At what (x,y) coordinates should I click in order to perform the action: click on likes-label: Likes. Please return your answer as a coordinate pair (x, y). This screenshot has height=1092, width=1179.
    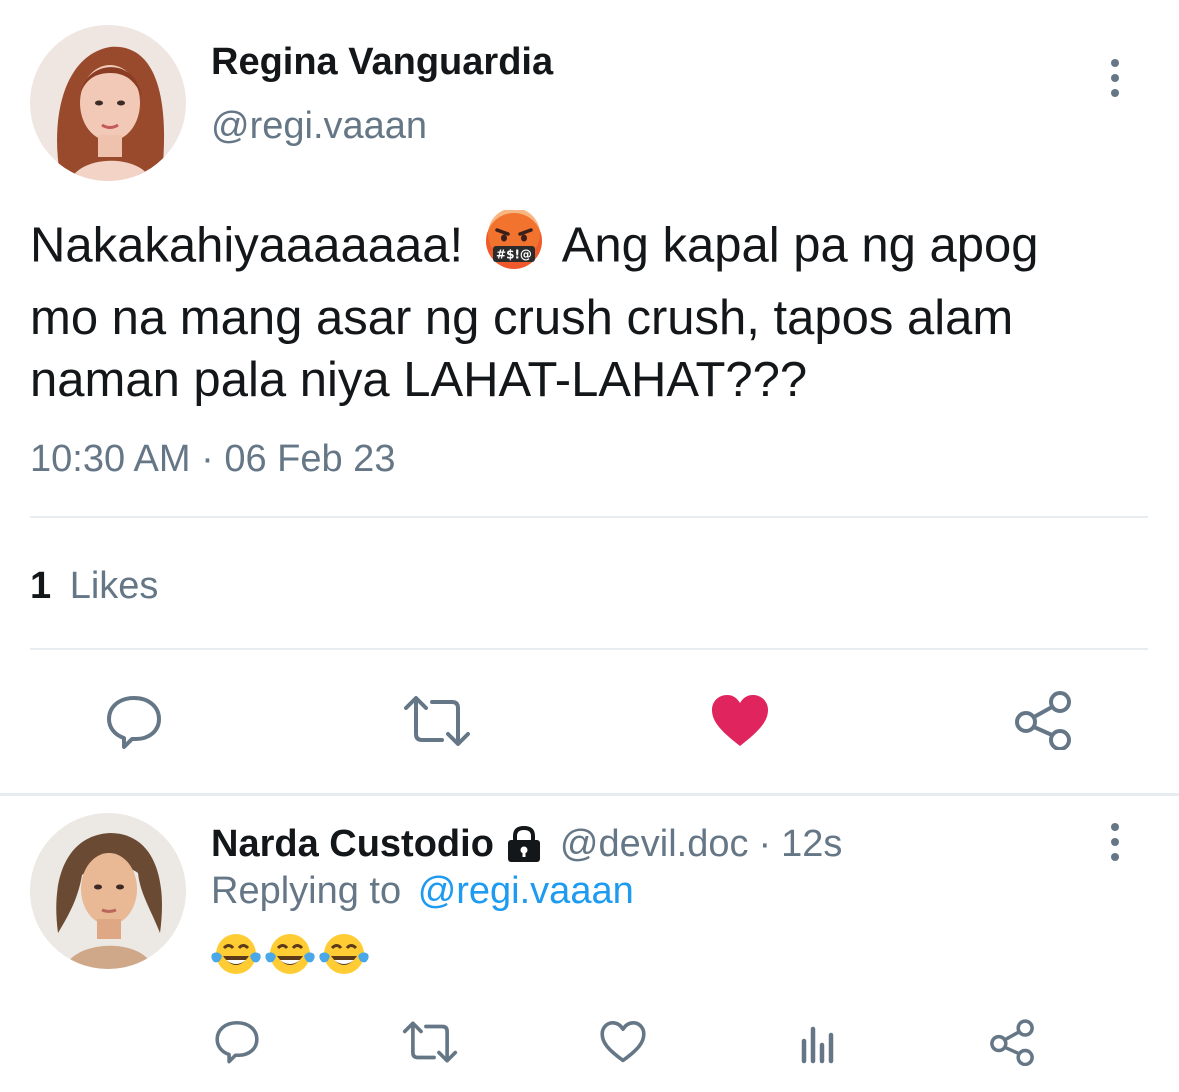
    Looking at the image, I should click on (114, 586).